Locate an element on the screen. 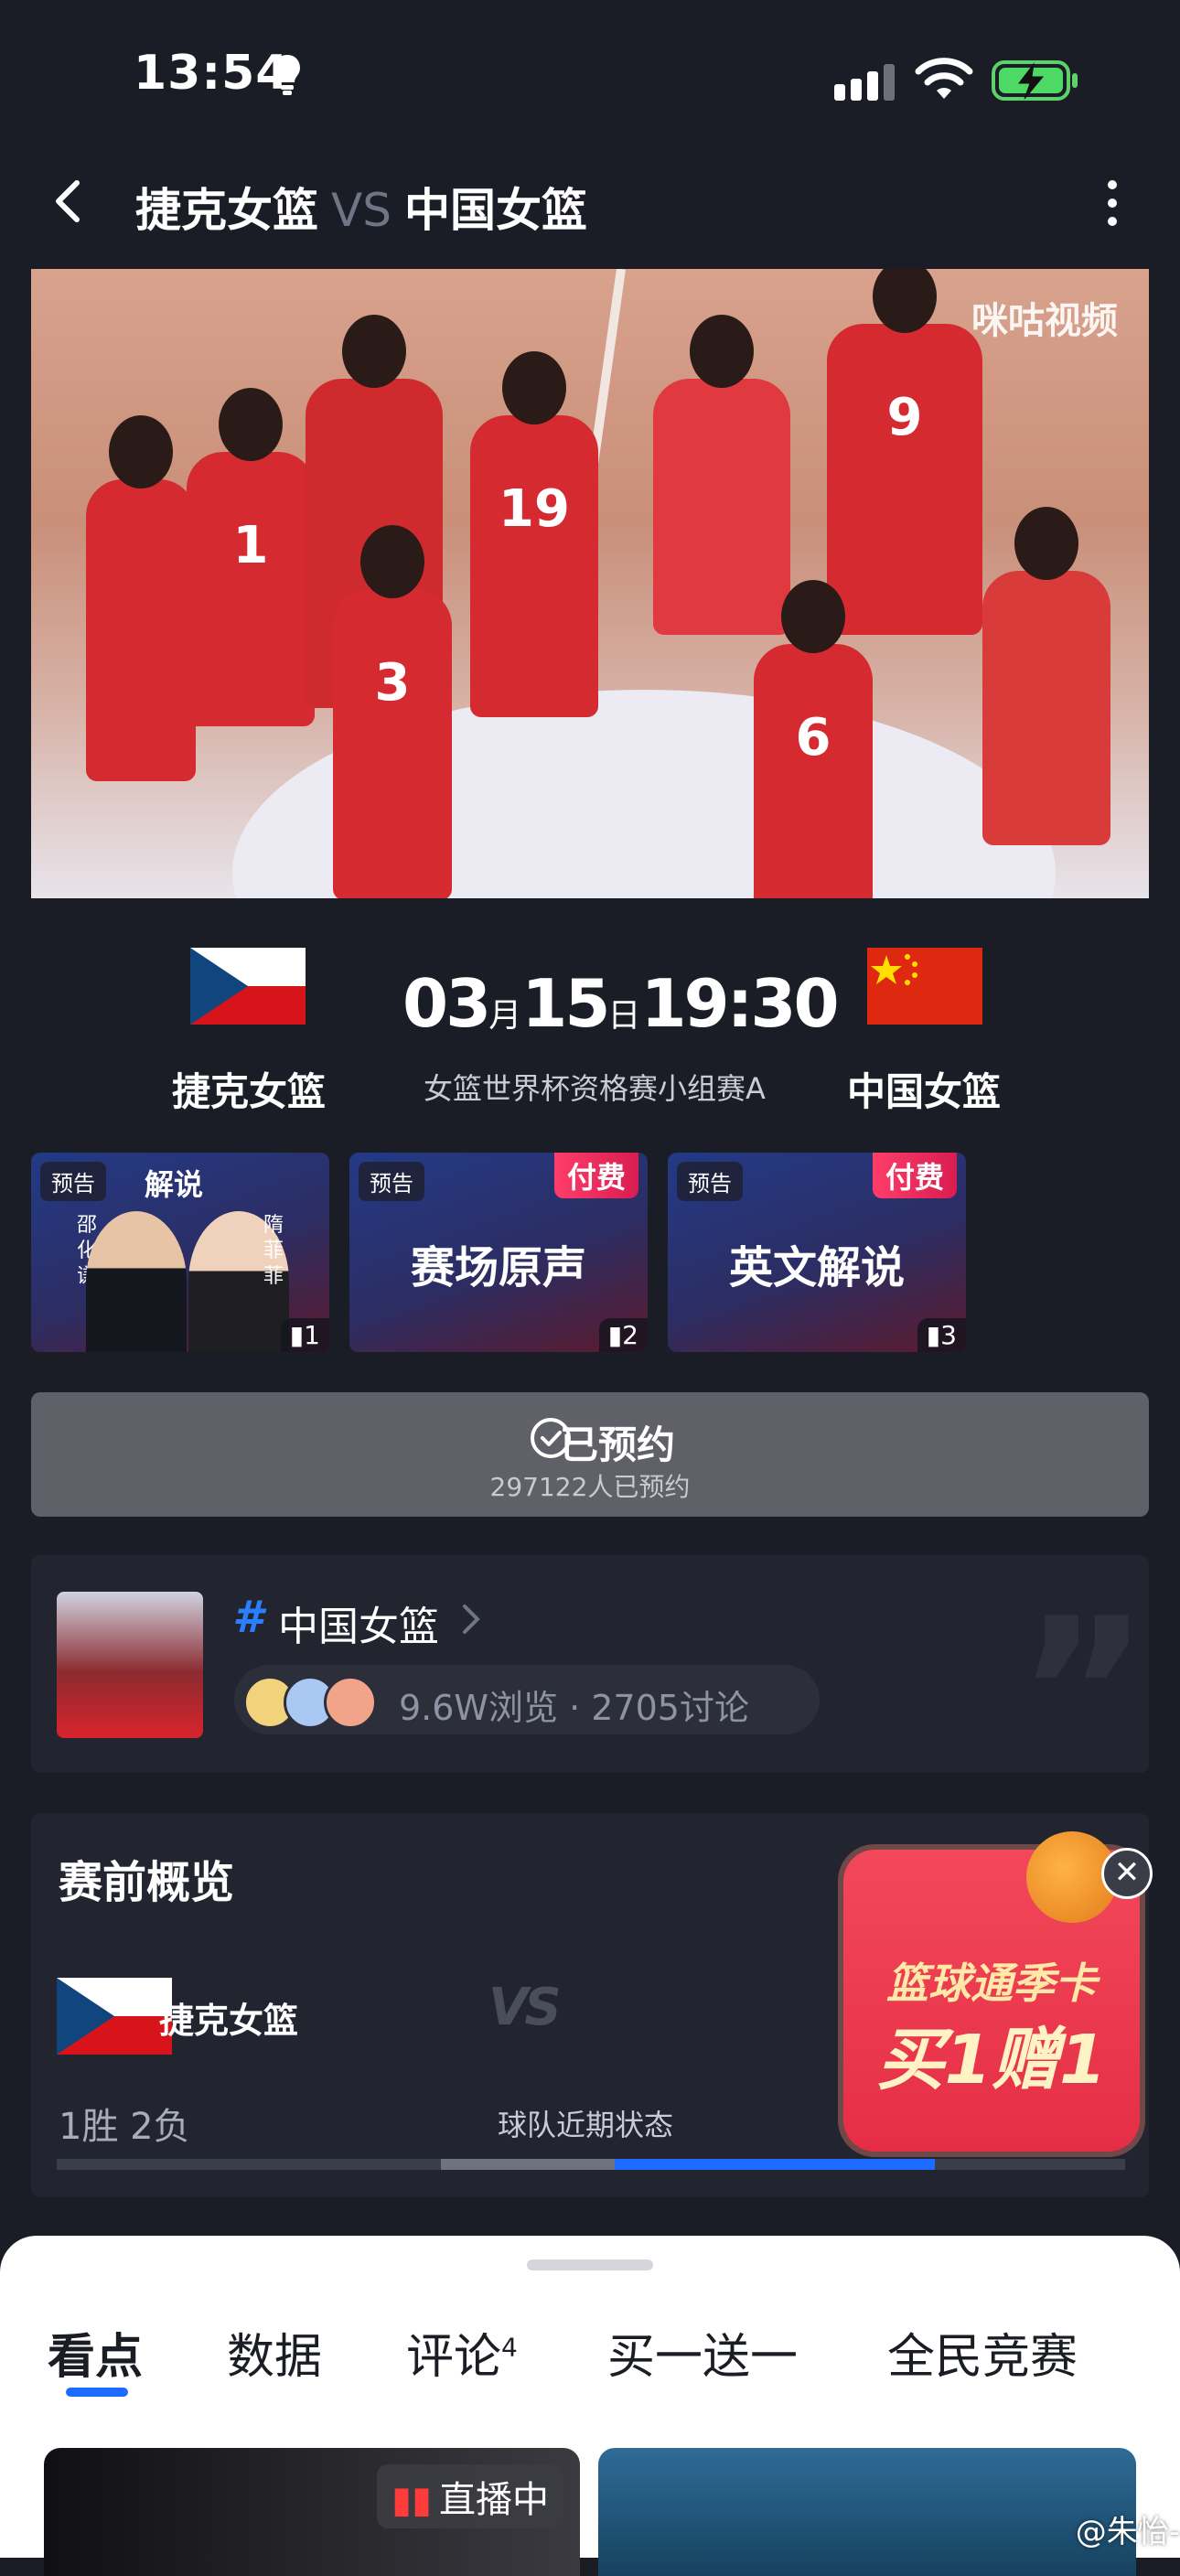  commentary-label: 解说 is located at coordinates (174, 1184).